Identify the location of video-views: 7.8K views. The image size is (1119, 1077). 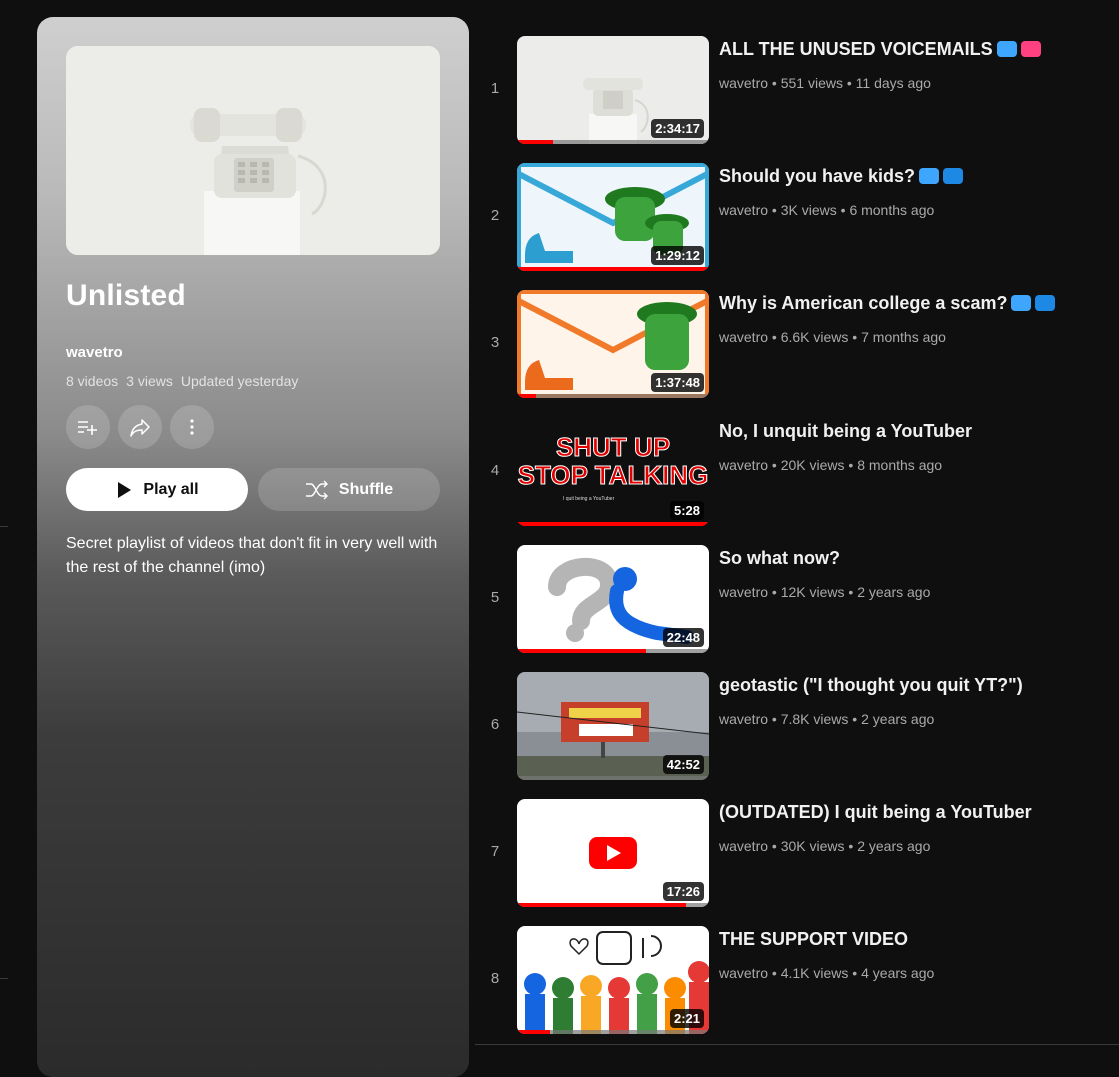
(814, 719).